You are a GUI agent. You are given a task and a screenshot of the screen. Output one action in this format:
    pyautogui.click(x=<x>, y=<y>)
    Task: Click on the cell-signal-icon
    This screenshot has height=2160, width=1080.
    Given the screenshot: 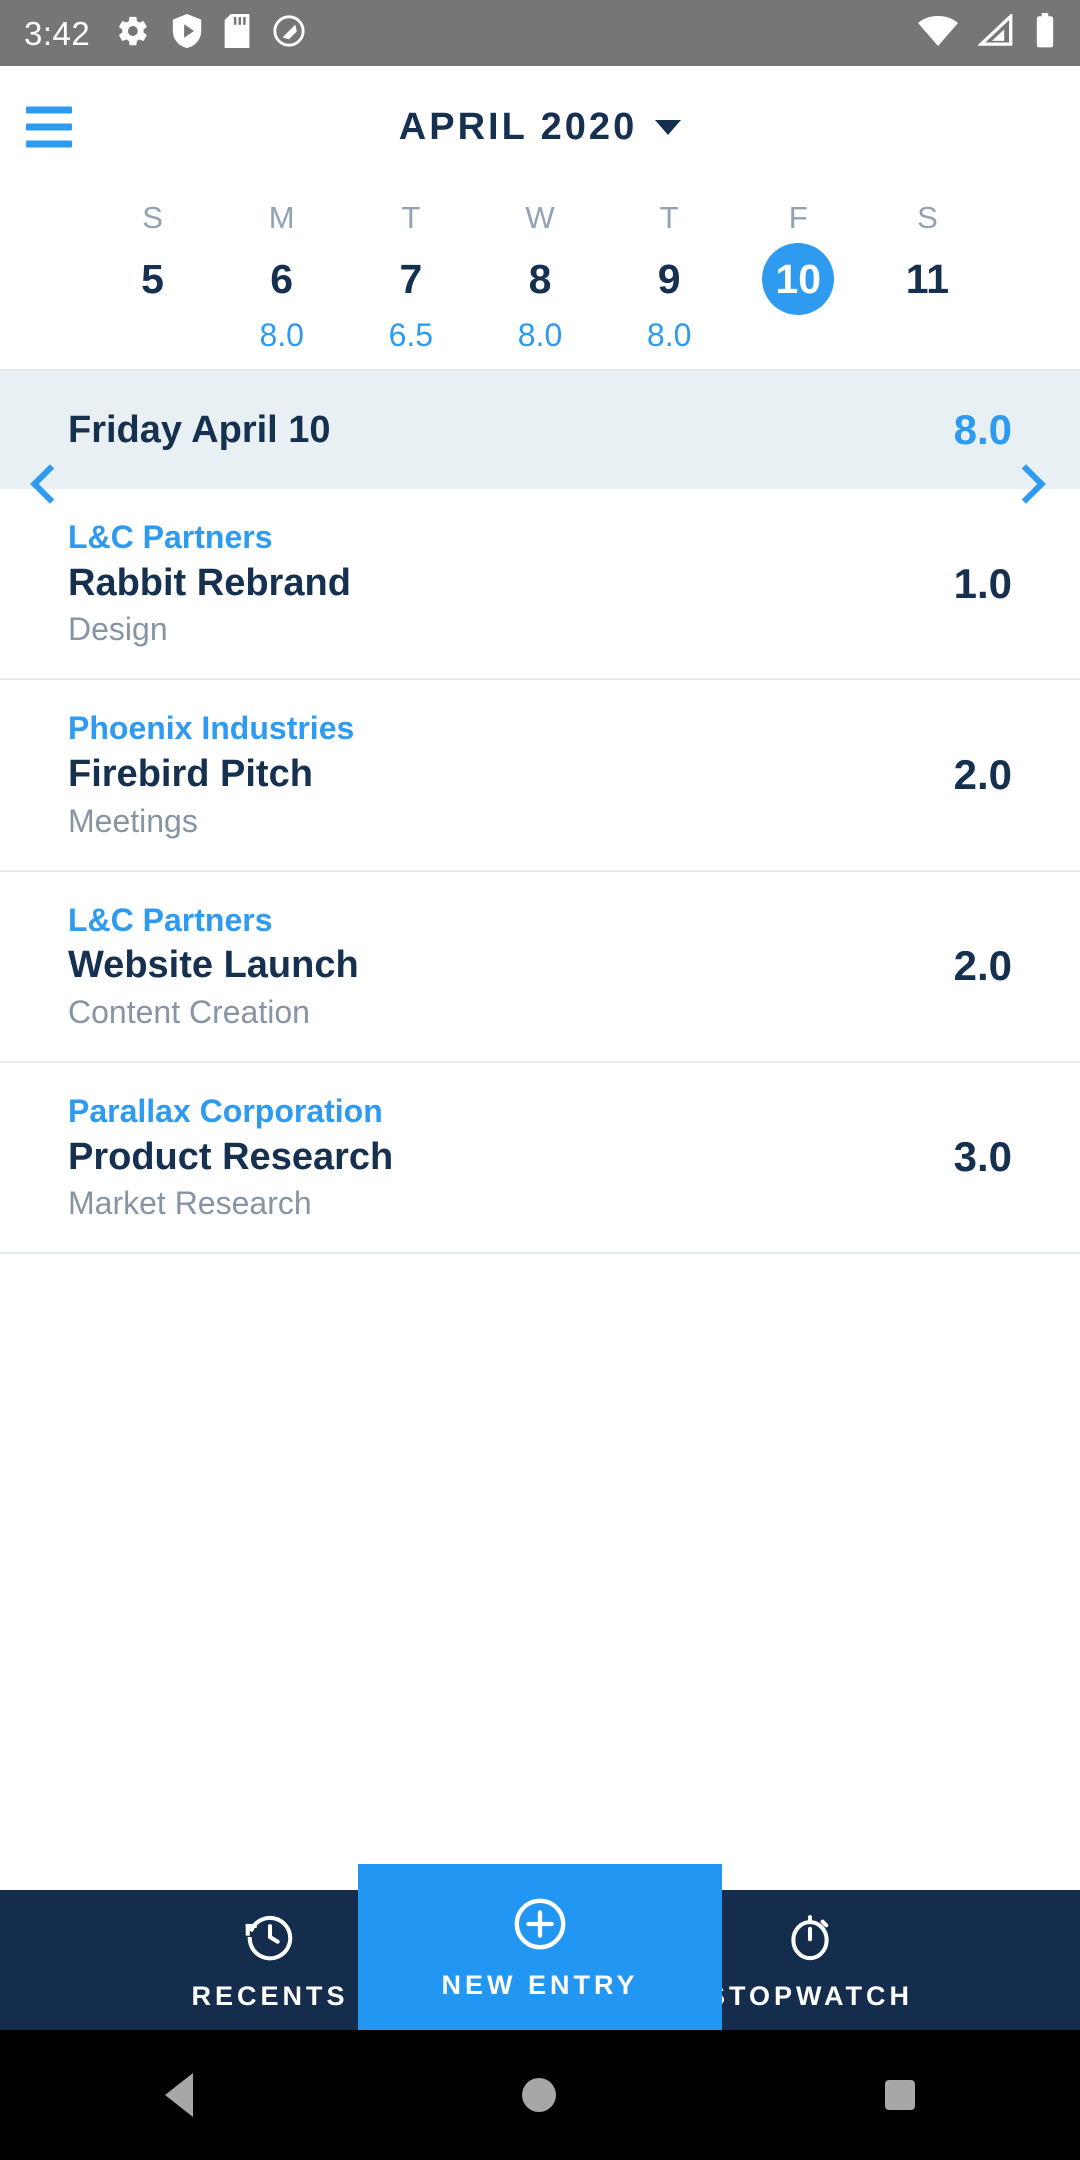 What is the action you would take?
    pyautogui.click(x=995, y=32)
    